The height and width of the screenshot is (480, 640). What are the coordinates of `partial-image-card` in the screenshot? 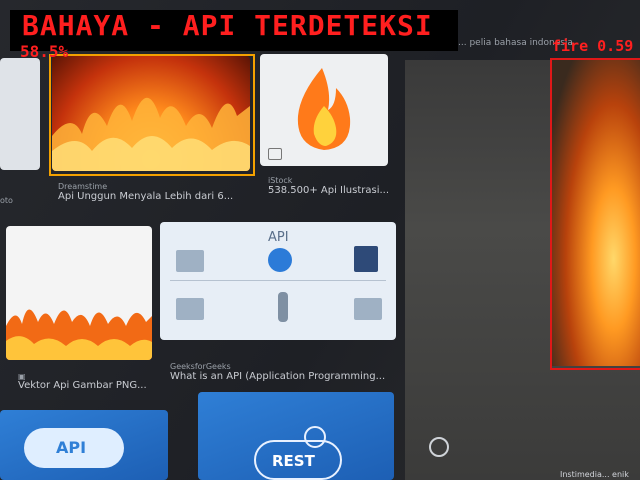 It's located at (20, 114).